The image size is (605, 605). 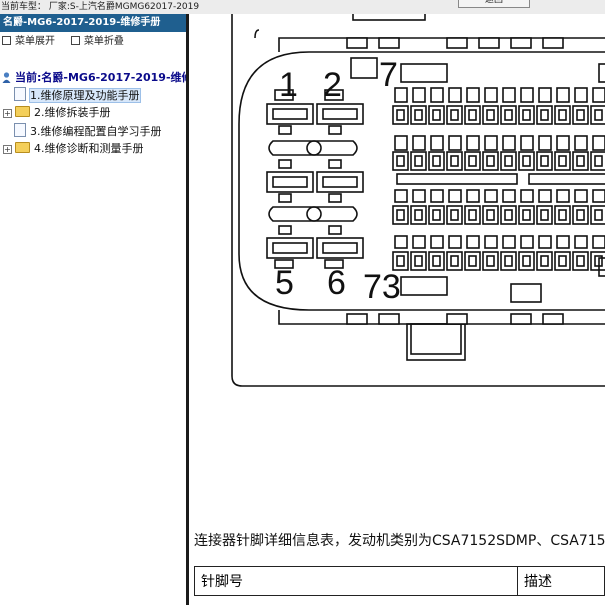 What do you see at coordinates (336, 283) in the screenshot?
I see `pin-label-6: 6` at bounding box center [336, 283].